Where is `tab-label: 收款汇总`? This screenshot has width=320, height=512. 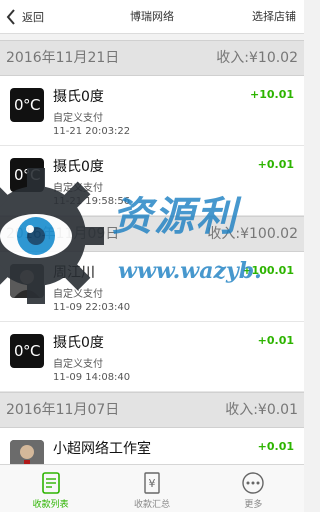 tab-label: 收款汇总 is located at coordinates (151, 505).